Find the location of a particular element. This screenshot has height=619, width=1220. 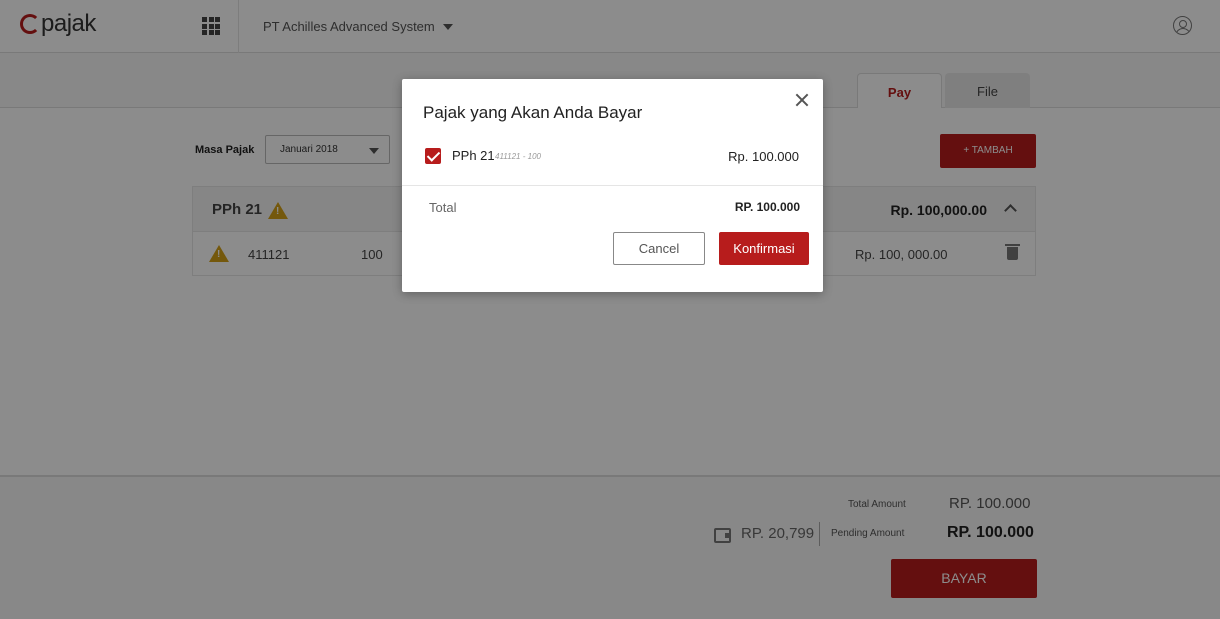

close-icon is located at coordinates (802, 100).